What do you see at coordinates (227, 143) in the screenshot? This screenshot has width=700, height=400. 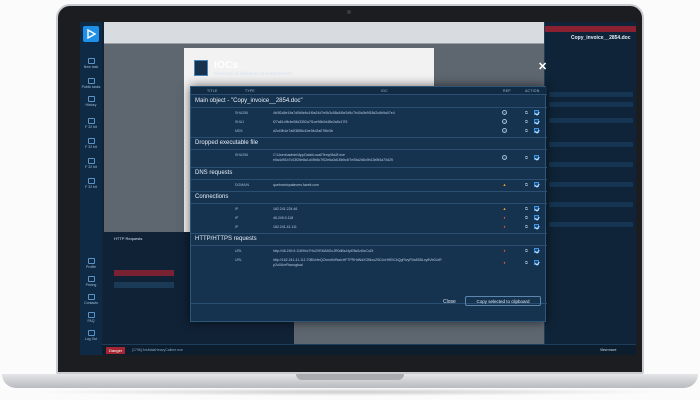 I see `section-title: Dropped executable file` at bounding box center [227, 143].